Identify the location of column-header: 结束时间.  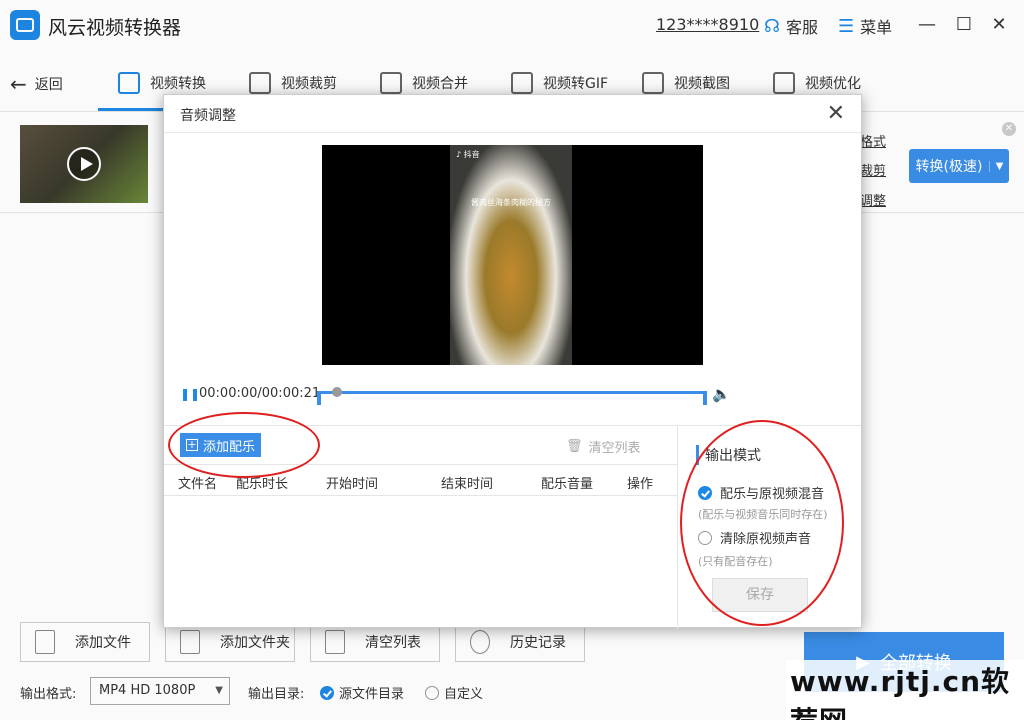
(467, 484).